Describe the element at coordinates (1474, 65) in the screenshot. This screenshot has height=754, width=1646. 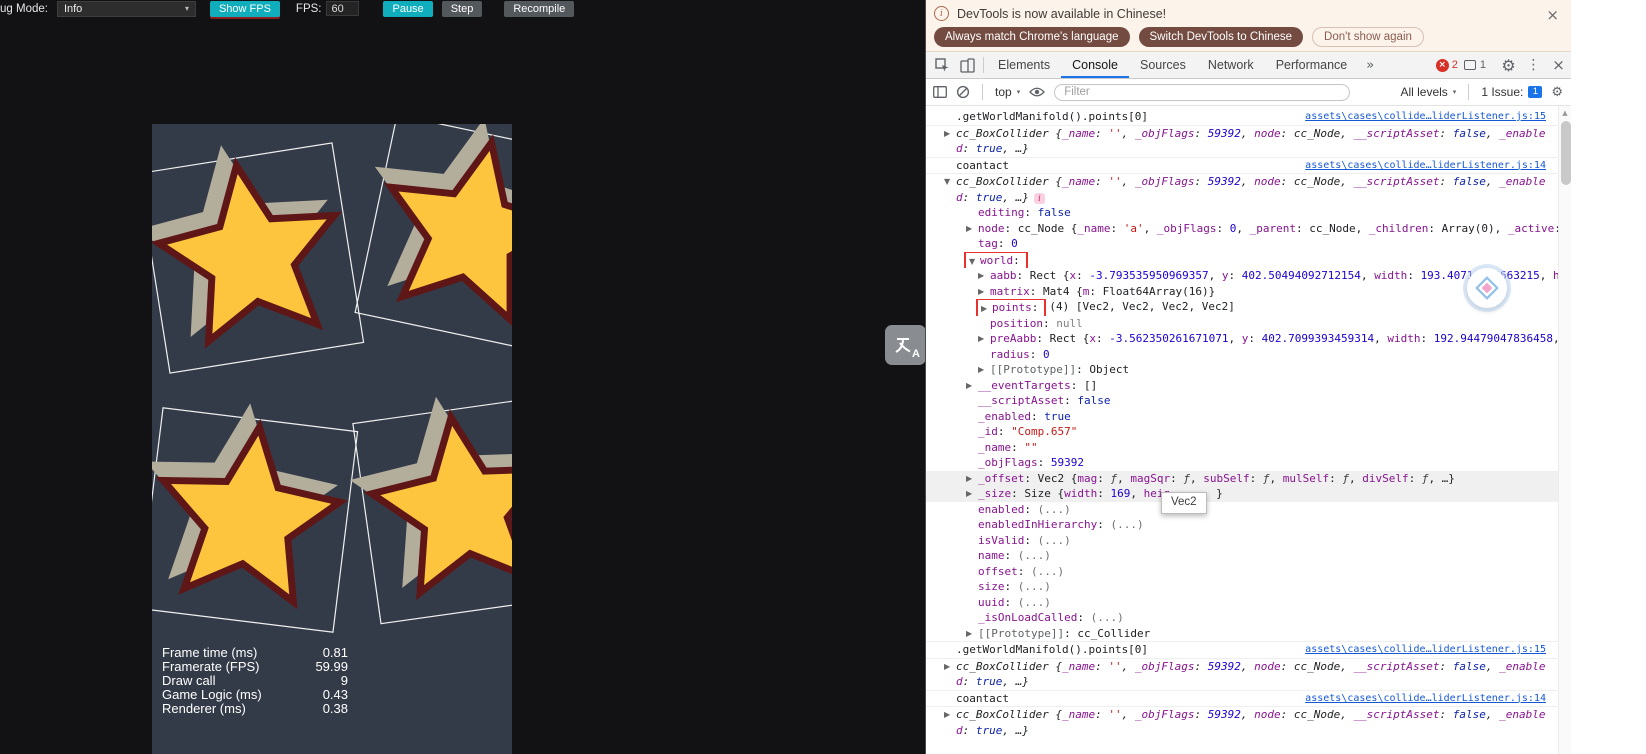
I see `console-message-badge: 1` at that location.